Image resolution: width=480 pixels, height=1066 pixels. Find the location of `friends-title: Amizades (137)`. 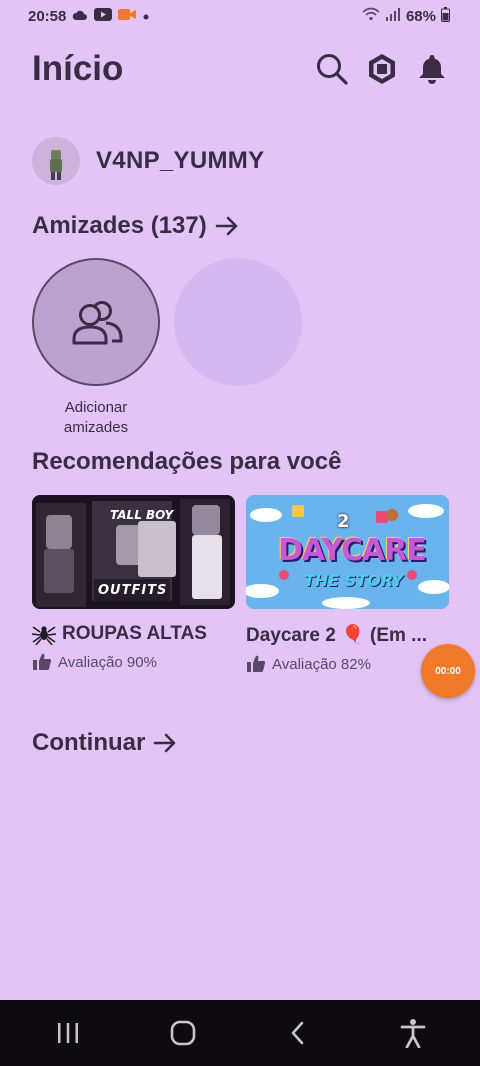

friends-title: Amizades (137) is located at coordinates (119, 226).